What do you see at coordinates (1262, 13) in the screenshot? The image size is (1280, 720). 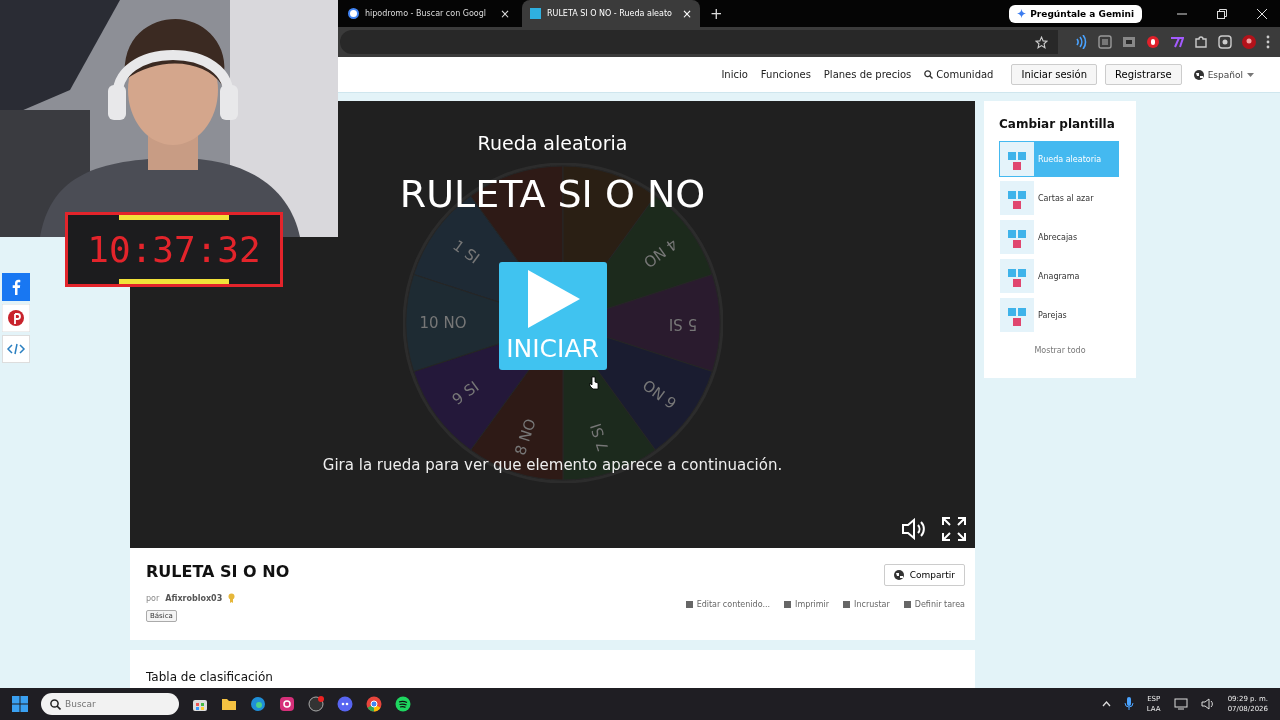 I see `close-icon` at bounding box center [1262, 13].